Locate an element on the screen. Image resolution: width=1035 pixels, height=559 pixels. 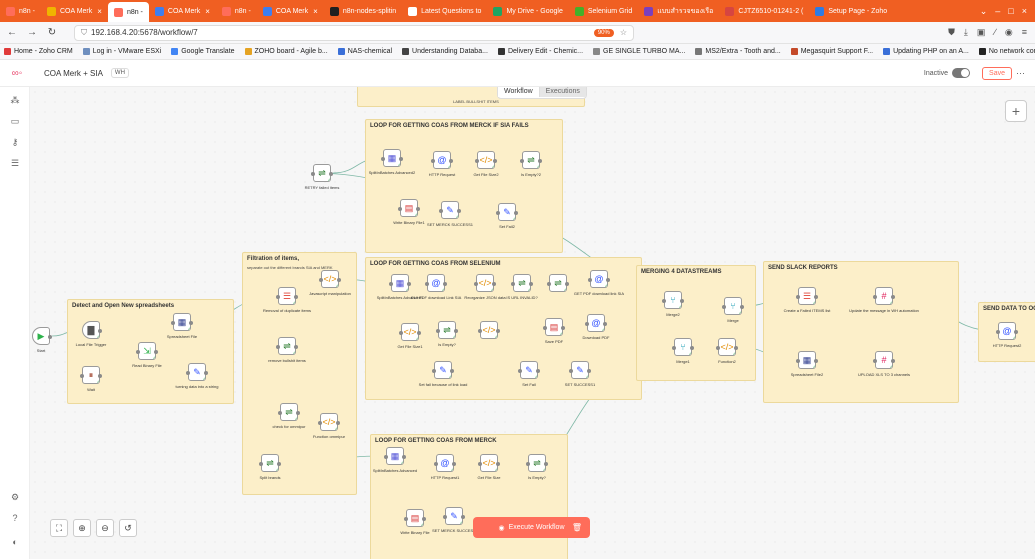
bookmark-item: NAS-chemical is located at coordinates (364, 51).